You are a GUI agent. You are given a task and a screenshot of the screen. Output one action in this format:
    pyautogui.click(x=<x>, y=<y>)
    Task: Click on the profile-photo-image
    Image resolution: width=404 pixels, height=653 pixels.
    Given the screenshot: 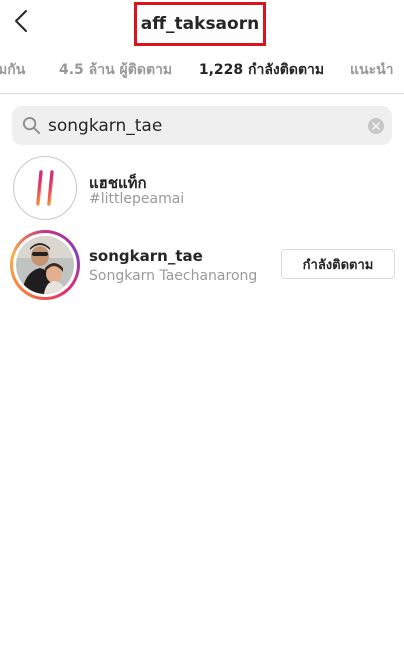 What is the action you would take?
    pyautogui.click(x=45, y=265)
    